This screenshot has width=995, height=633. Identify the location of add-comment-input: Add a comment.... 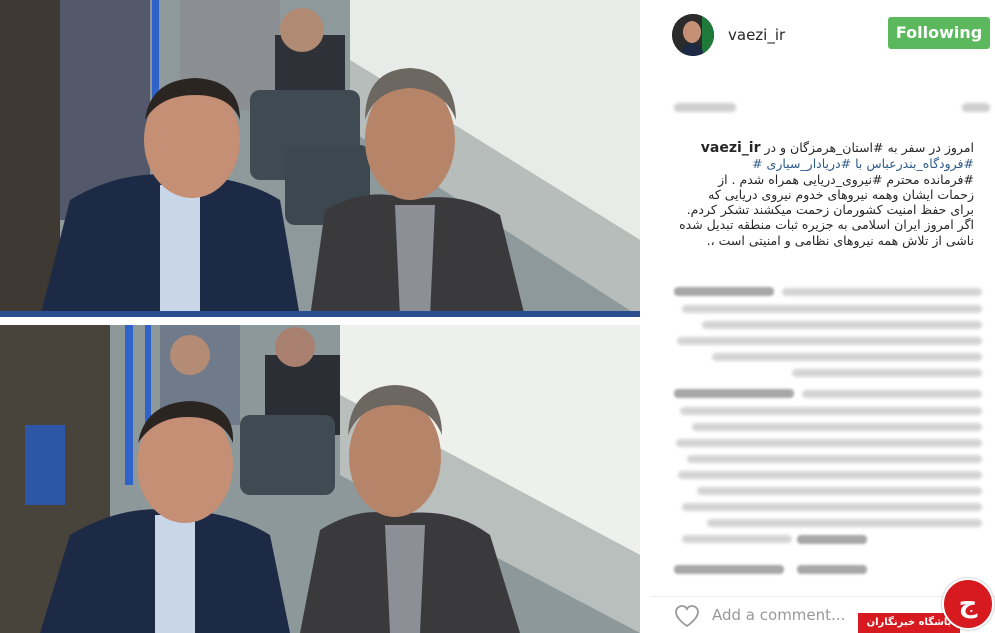
(778, 615).